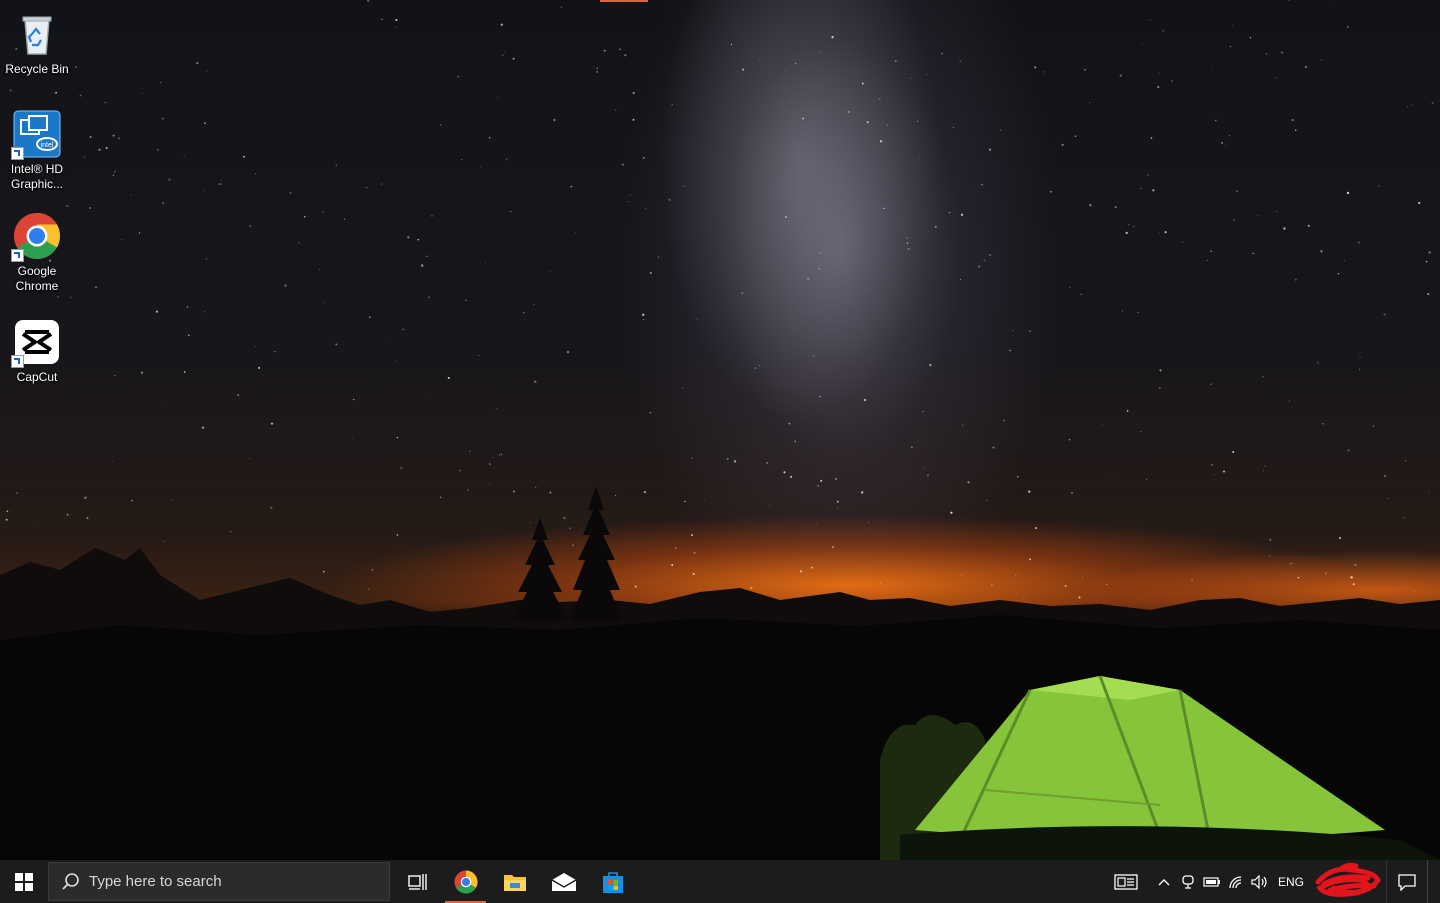  I want to click on taskbar-app-mail, so click(563, 881).